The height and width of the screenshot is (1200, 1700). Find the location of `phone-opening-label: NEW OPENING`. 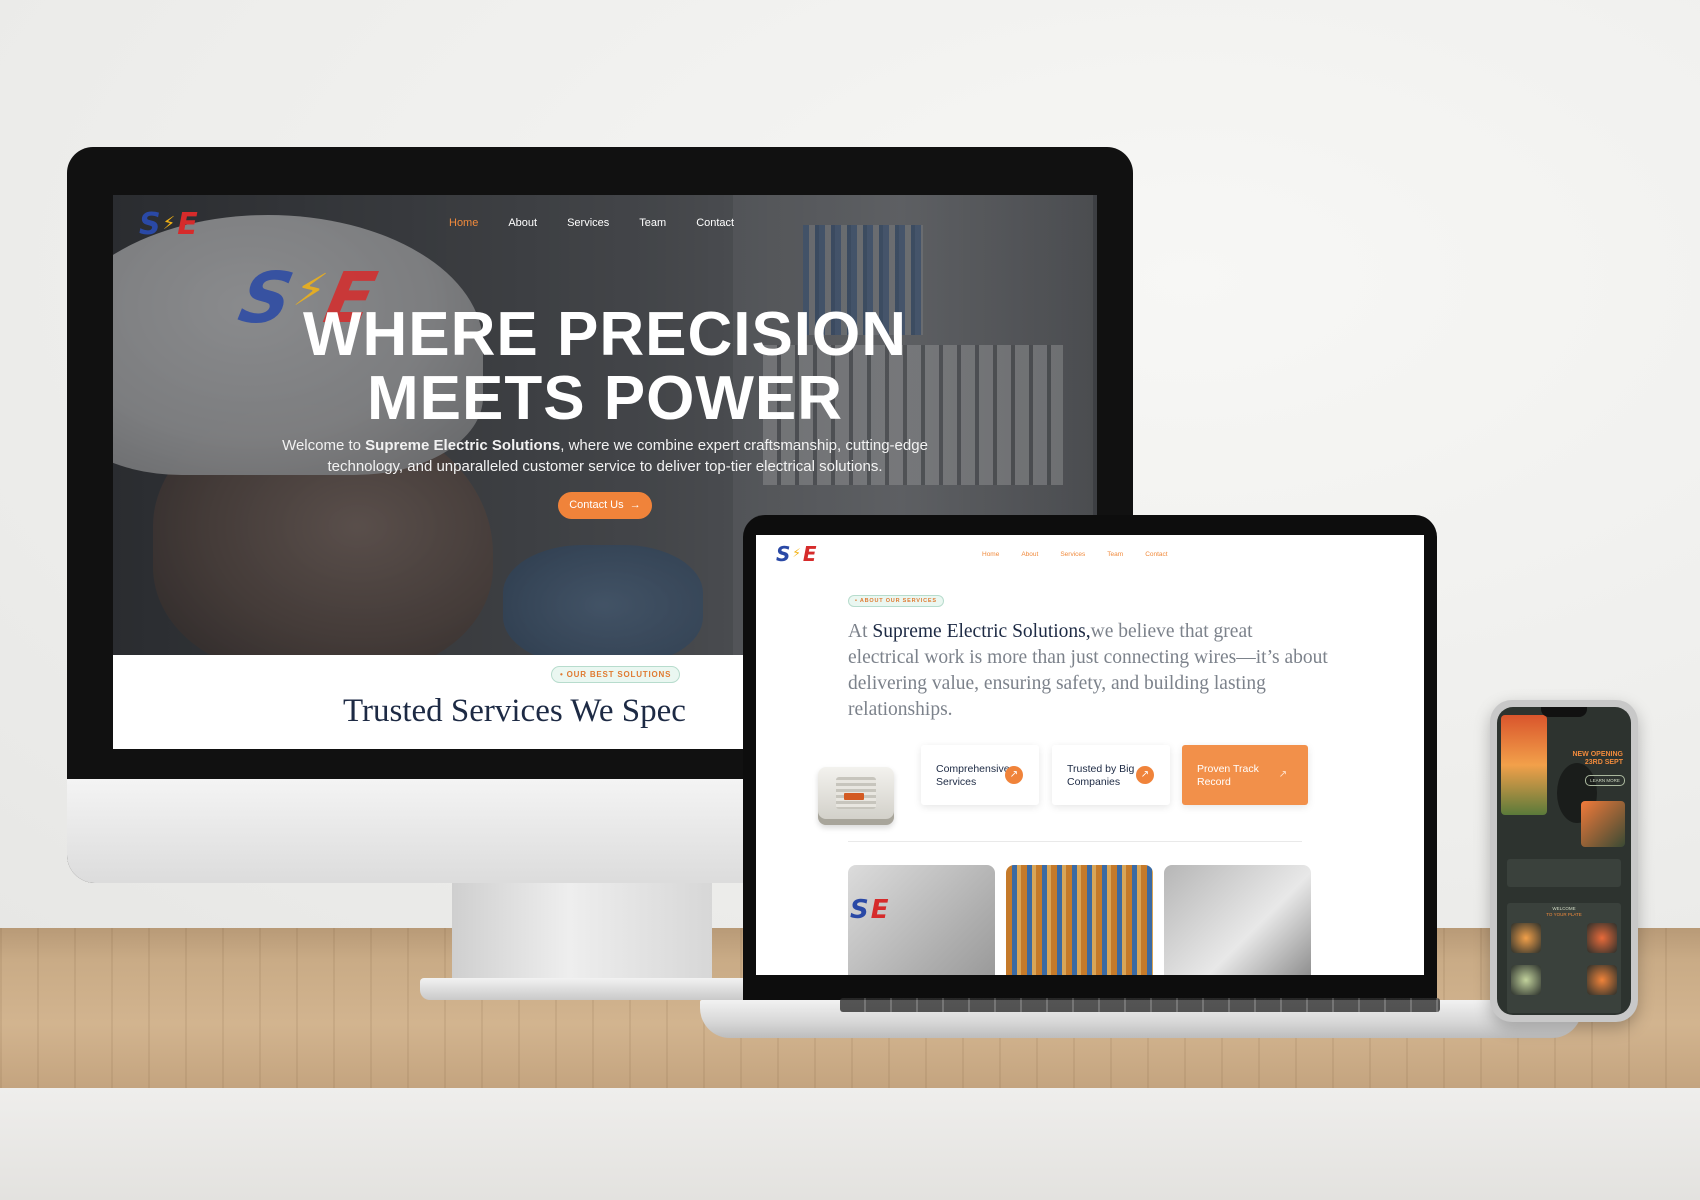

phone-opening-label: NEW OPENING is located at coordinates (1597, 754).